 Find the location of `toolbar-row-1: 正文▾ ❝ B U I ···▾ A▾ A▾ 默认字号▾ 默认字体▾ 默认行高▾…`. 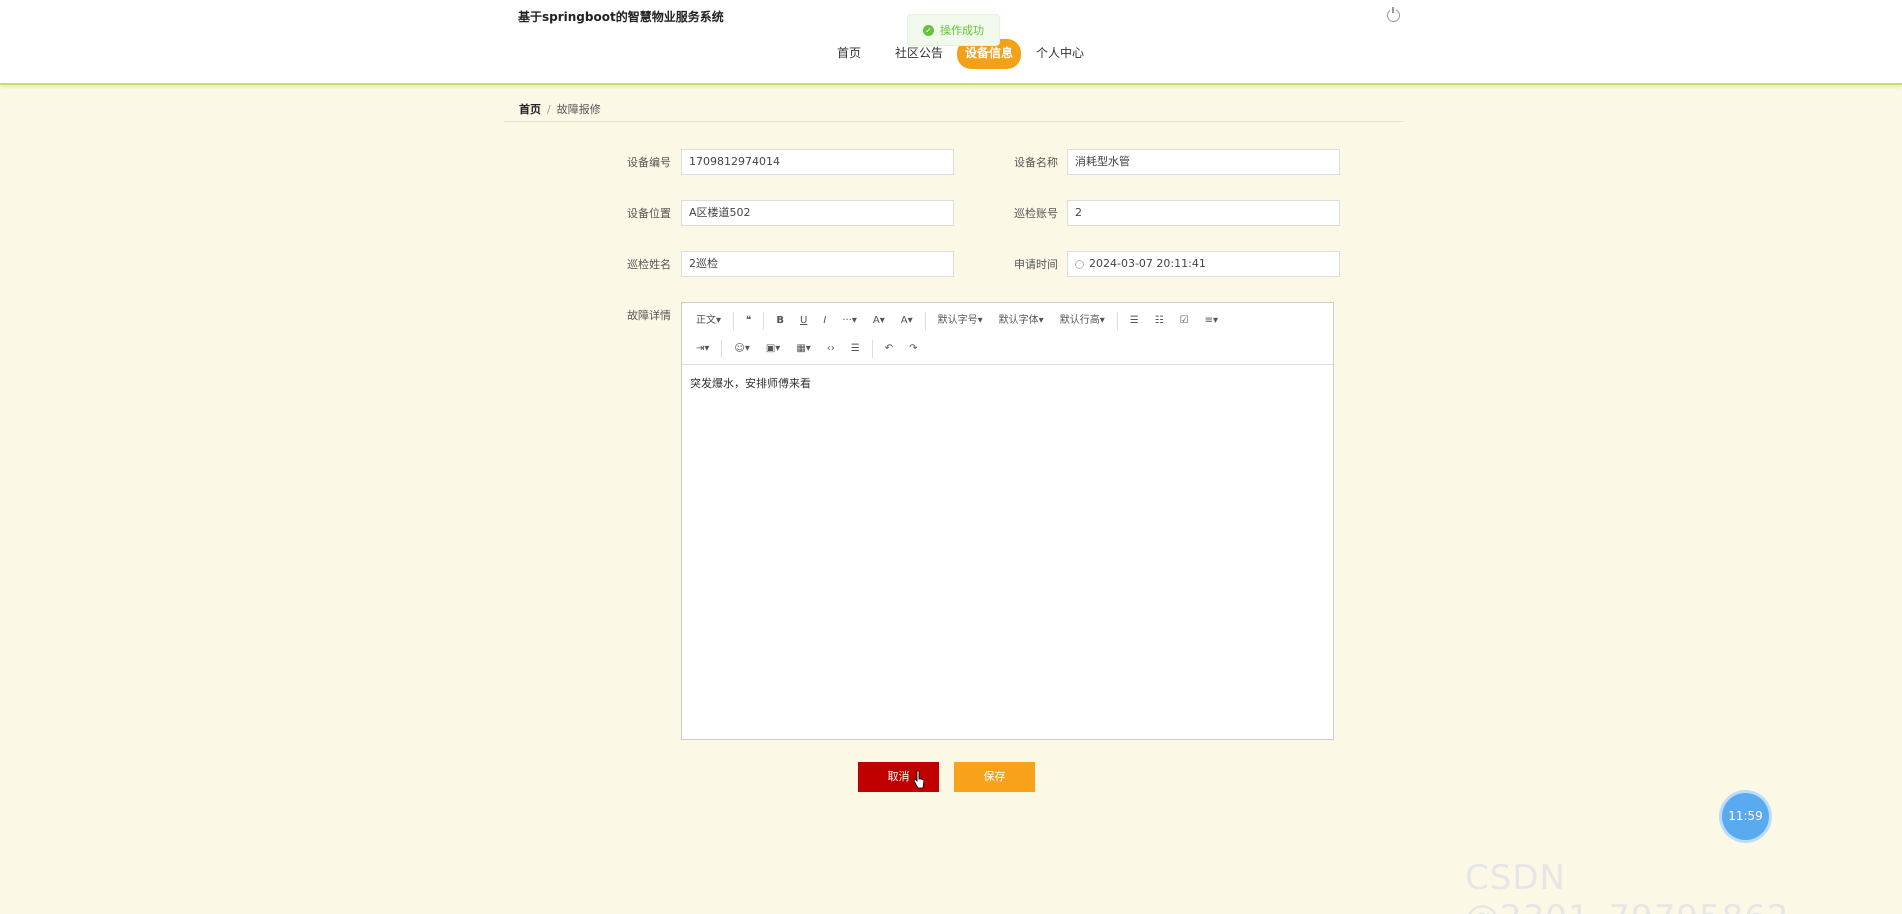

toolbar-row-1: 正文▾ ❝ B U I ···▾ A▾ A▾ 默认字号▾ 默认字体▾ 默认行高▾… is located at coordinates (1007, 321).